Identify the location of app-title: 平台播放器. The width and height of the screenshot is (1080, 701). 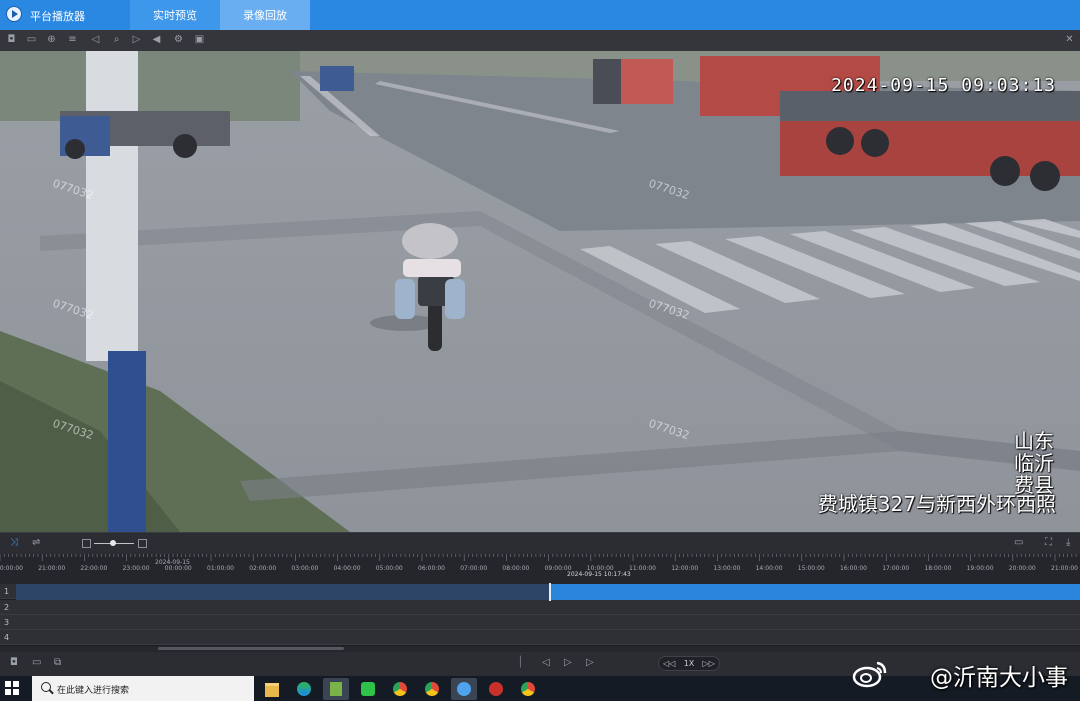
(57, 16).